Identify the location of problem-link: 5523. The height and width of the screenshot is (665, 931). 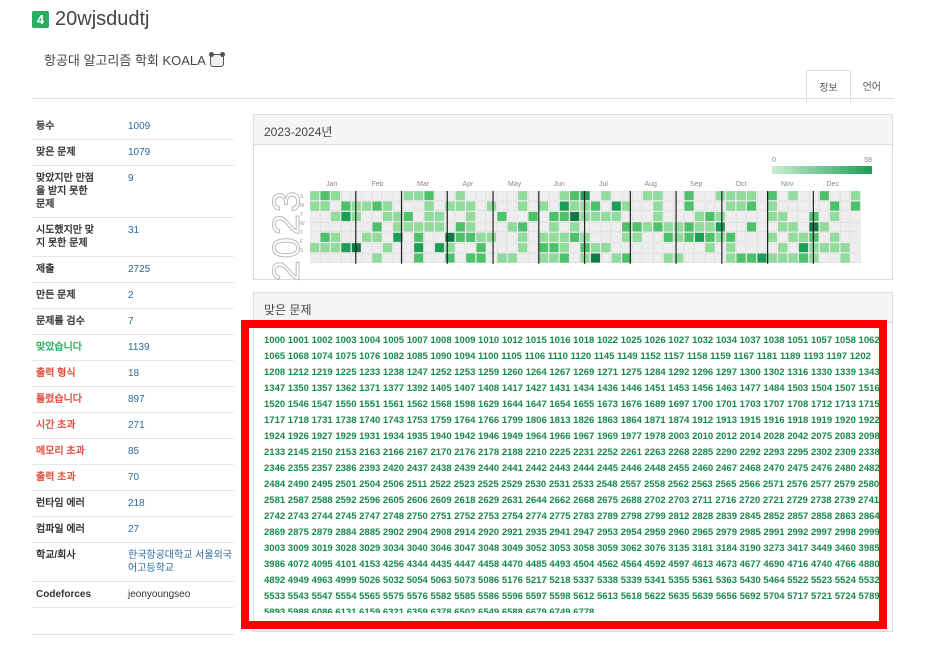
(821, 580).